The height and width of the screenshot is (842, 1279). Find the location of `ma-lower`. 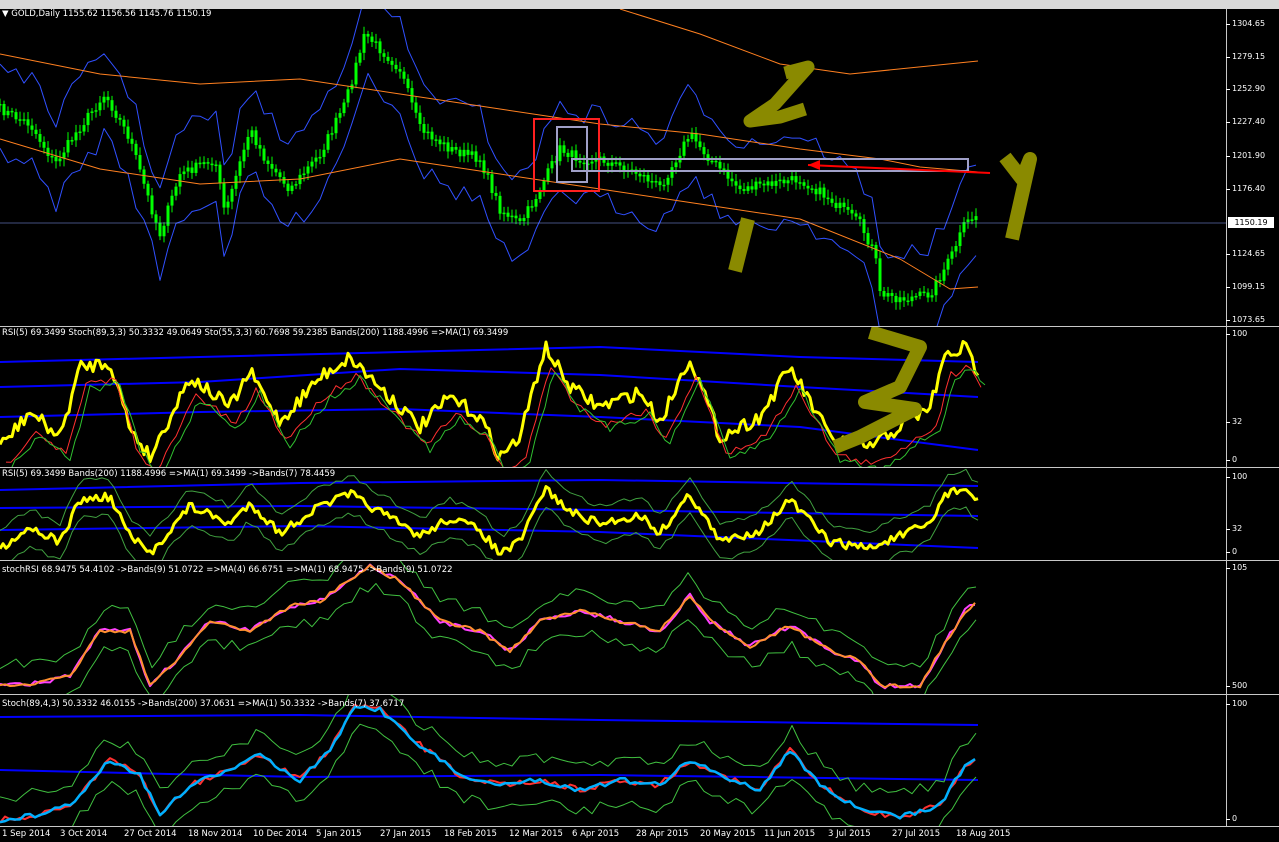

ma-lower is located at coordinates (489, 214).